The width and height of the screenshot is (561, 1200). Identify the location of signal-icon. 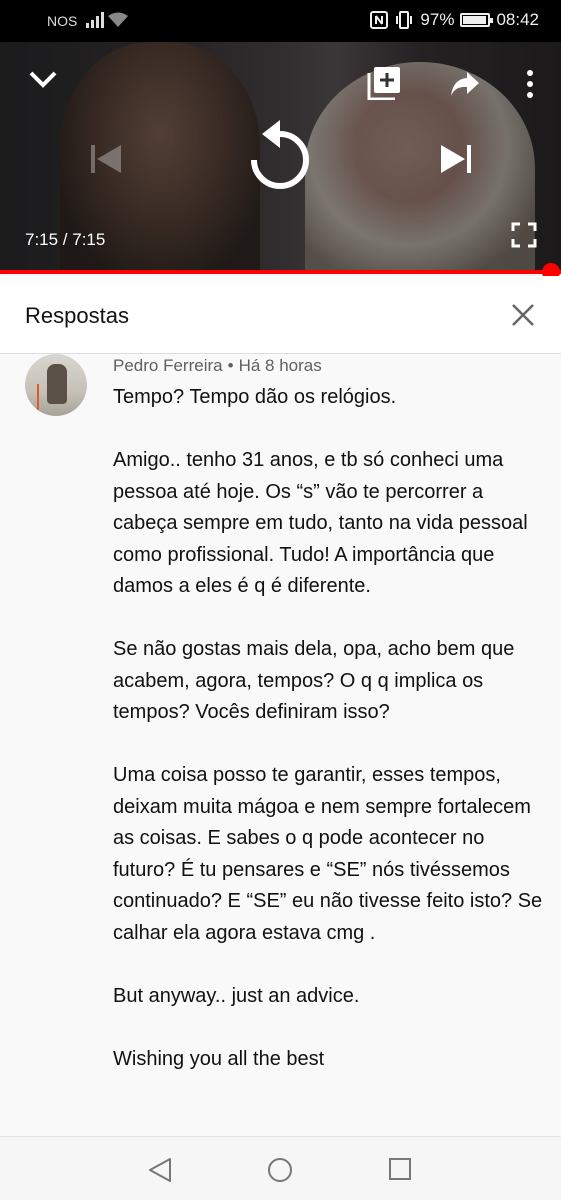
(95, 20).